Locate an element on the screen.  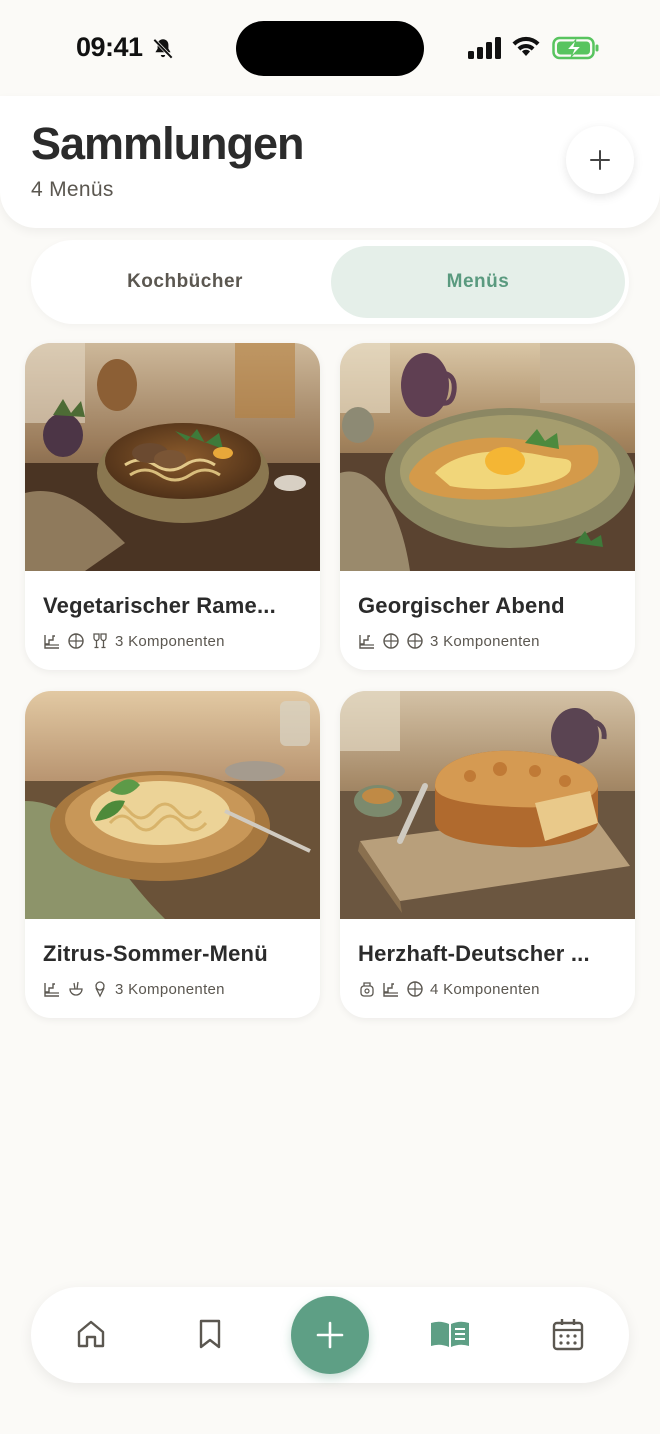
tab-menues: Menüs is located at coordinates (478, 282).